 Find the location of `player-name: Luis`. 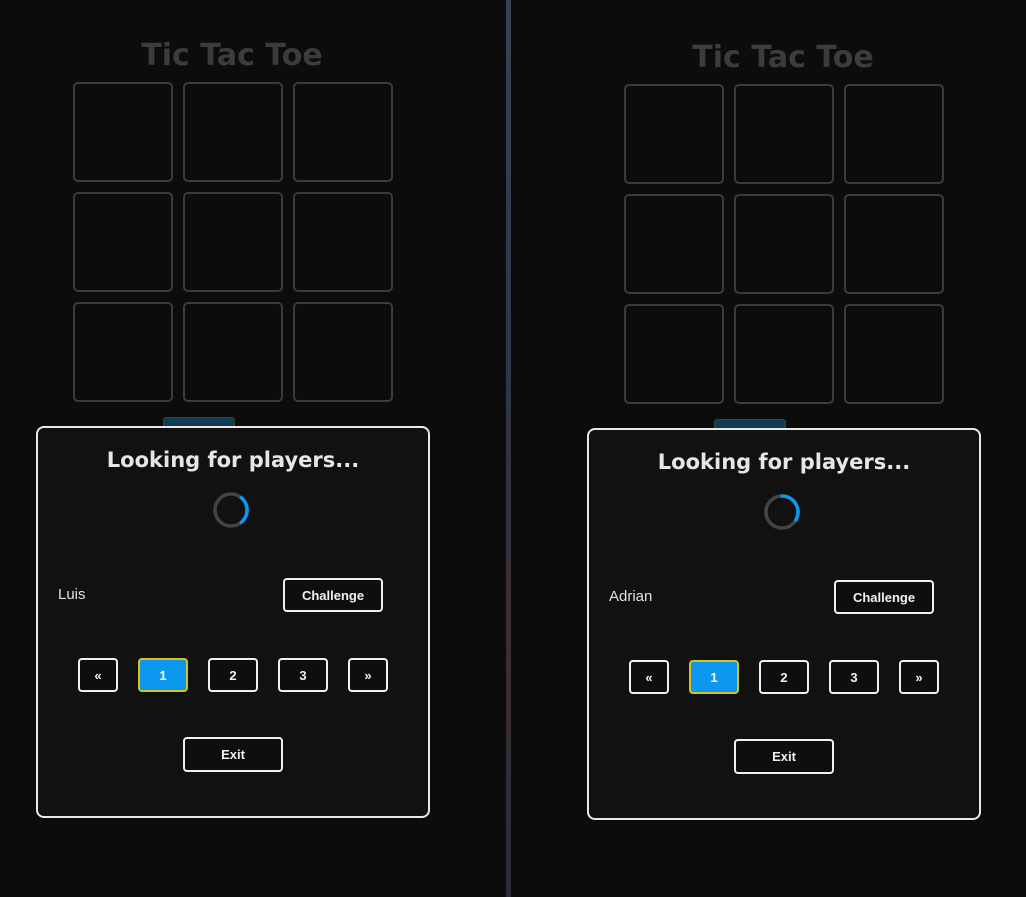

player-name: Luis is located at coordinates (72, 594).